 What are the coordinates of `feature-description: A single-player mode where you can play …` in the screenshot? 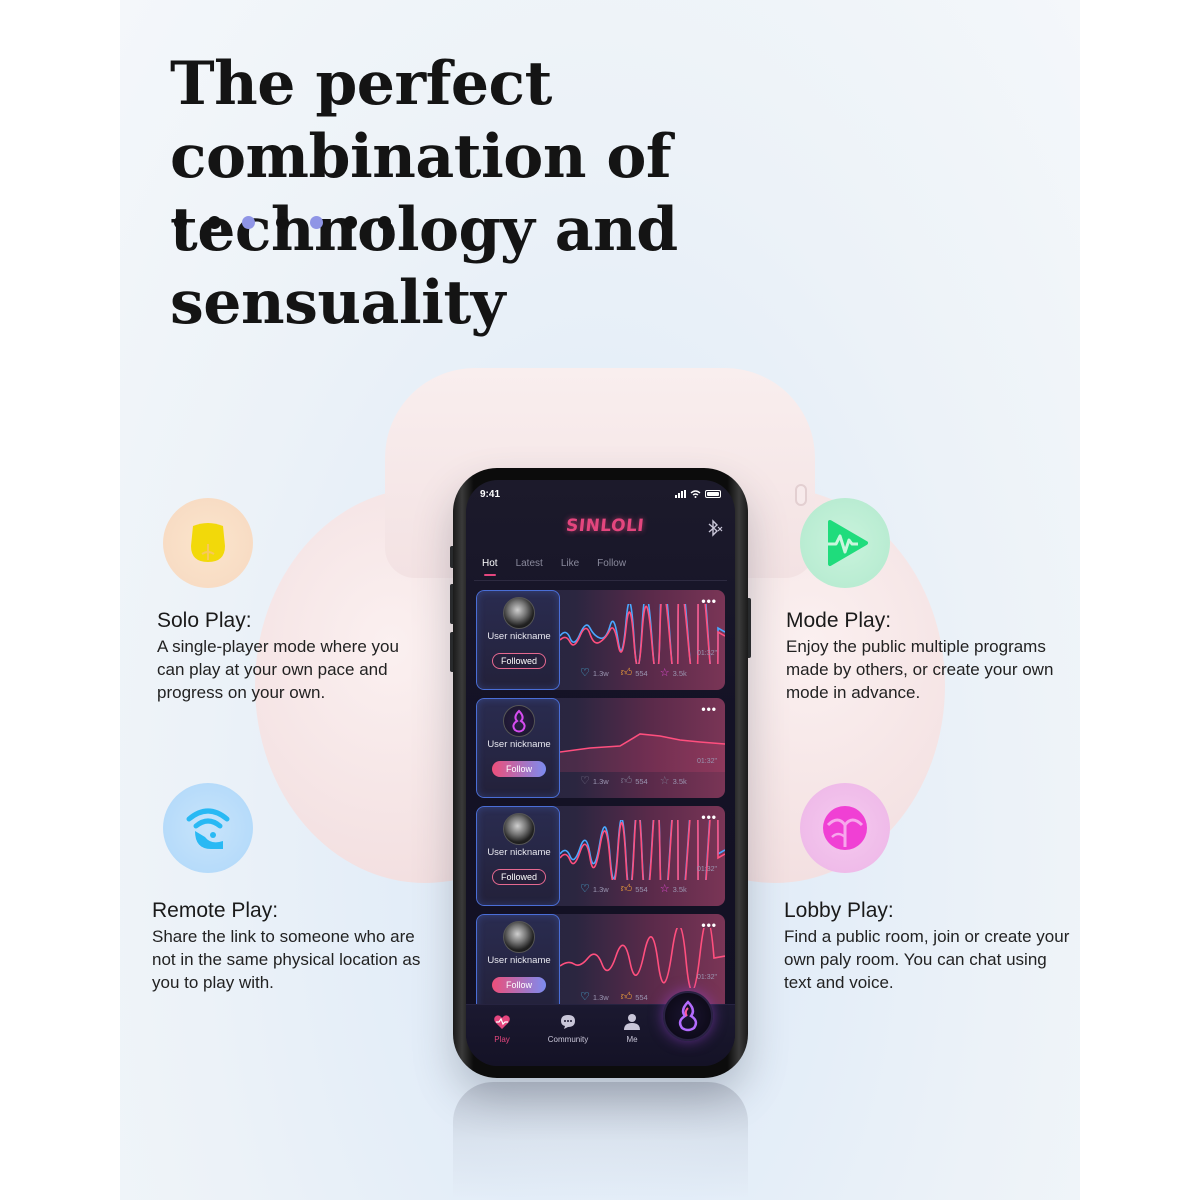 It's located at (278, 669).